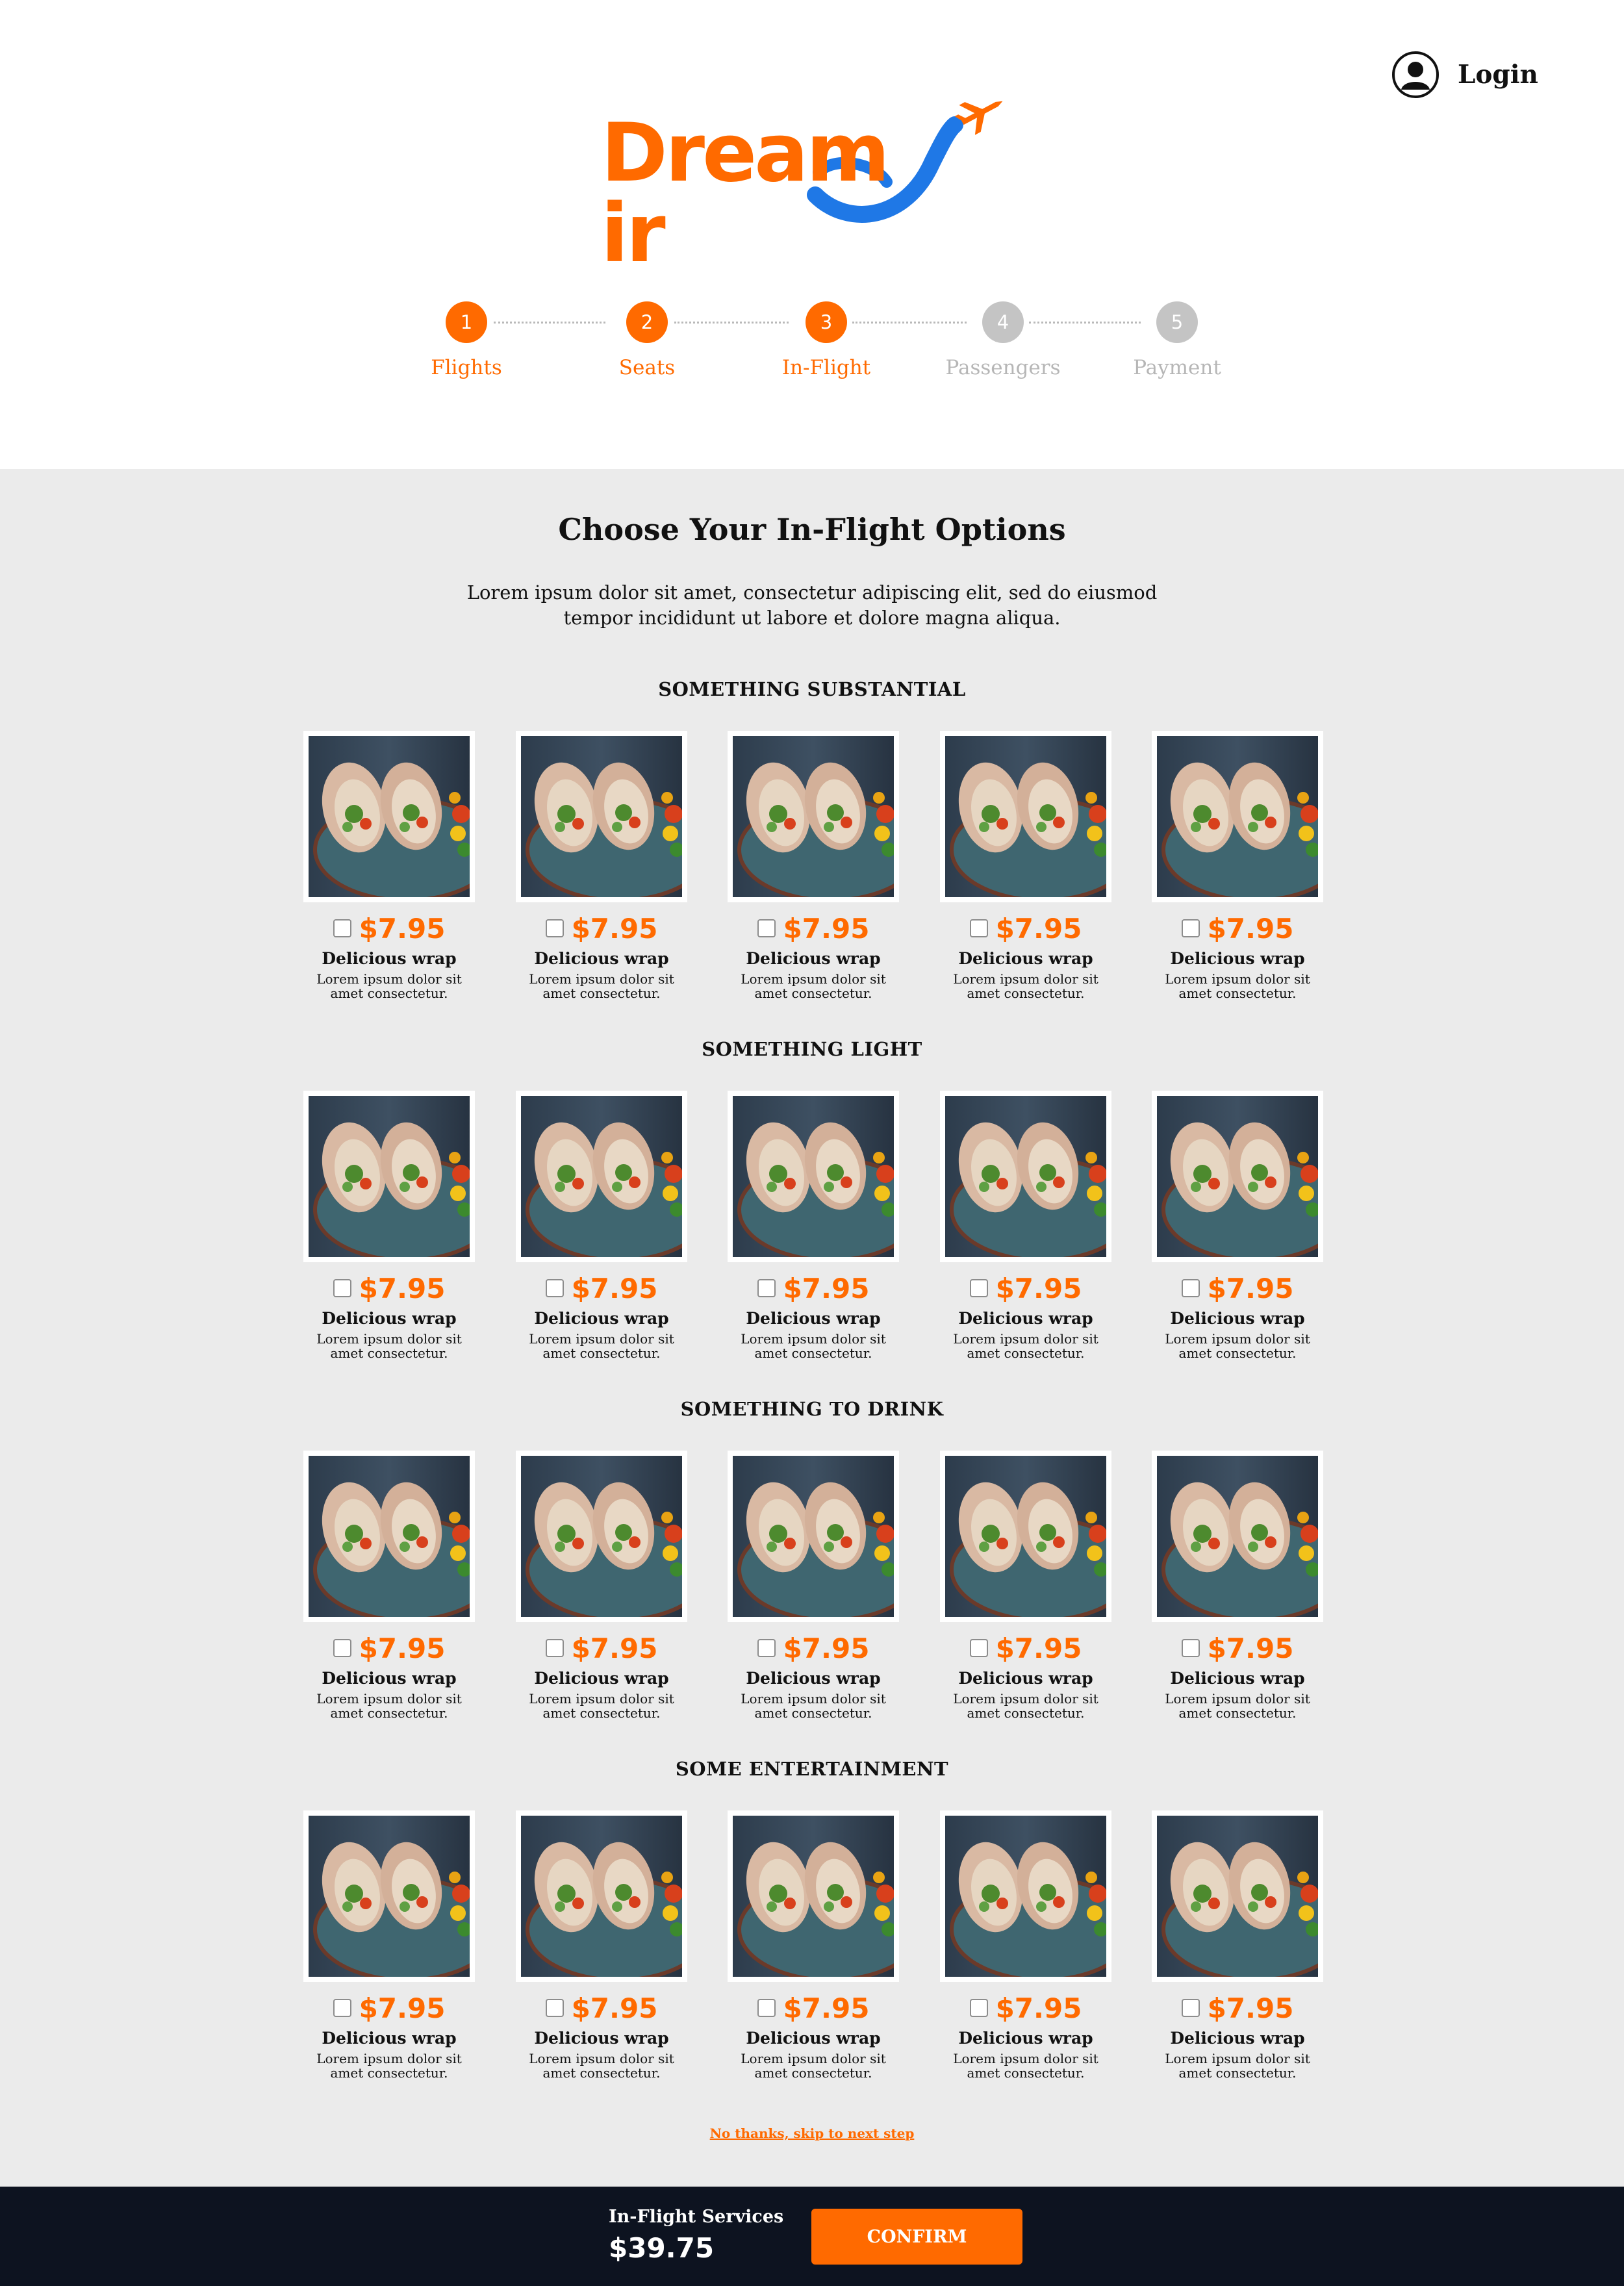 The height and width of the screenshot is (2286, 1624). I want to click on step-seats: 2 Seats, so click(647, 340).